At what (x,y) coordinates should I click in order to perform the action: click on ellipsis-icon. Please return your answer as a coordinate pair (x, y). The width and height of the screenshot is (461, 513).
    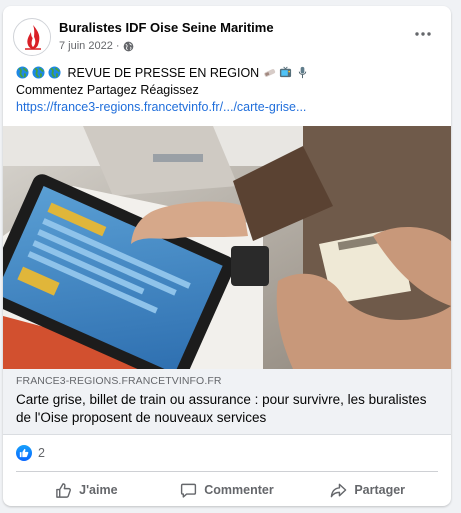
    Looking at the image, I should click on (423, 34).